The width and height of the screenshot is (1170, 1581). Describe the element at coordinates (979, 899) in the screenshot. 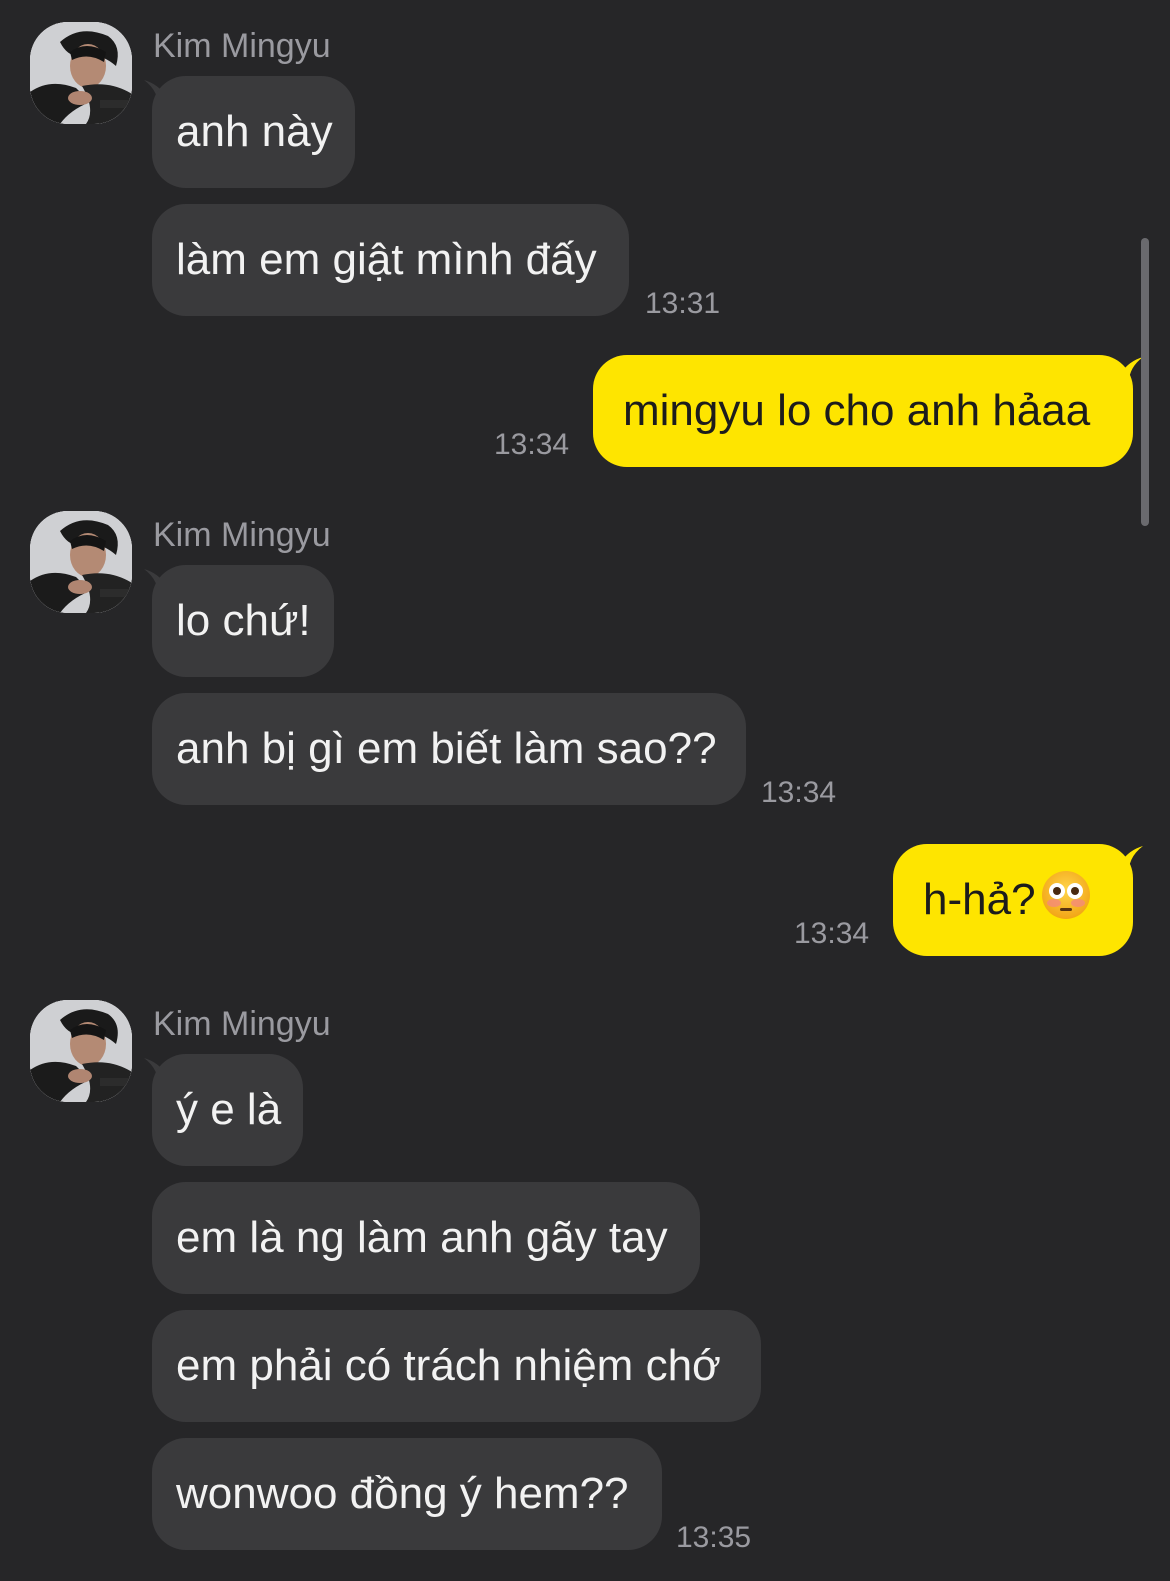

I see `message-text: h-hả?` at that location.